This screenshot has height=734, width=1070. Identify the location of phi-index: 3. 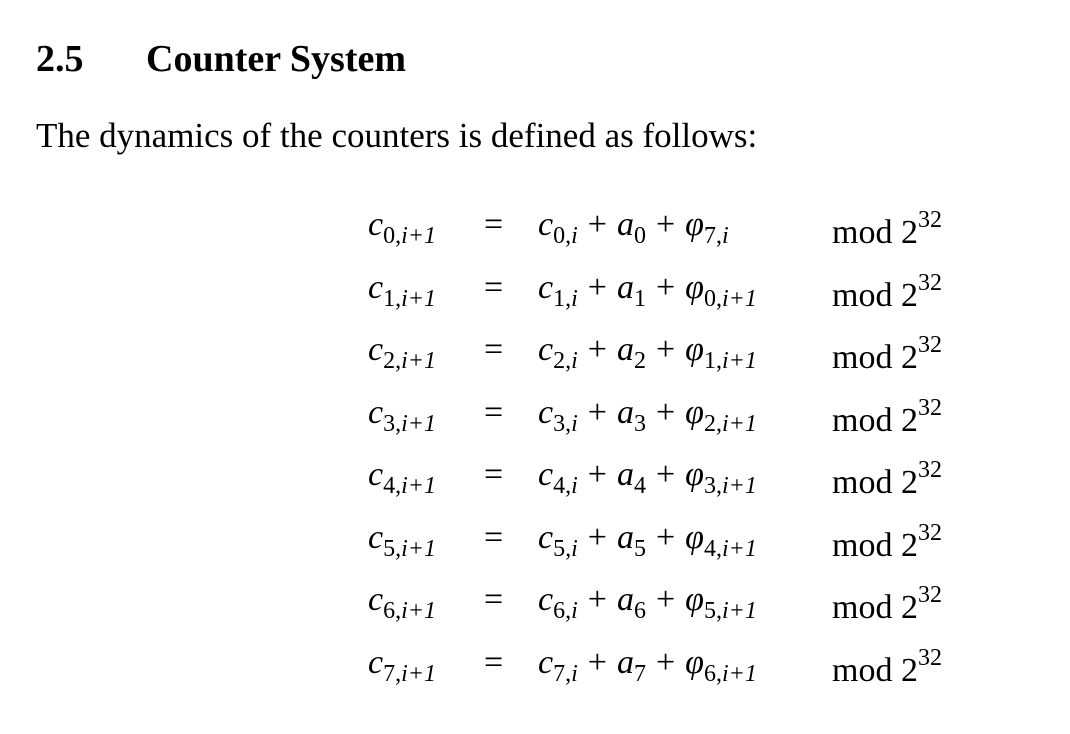
(709, 486).